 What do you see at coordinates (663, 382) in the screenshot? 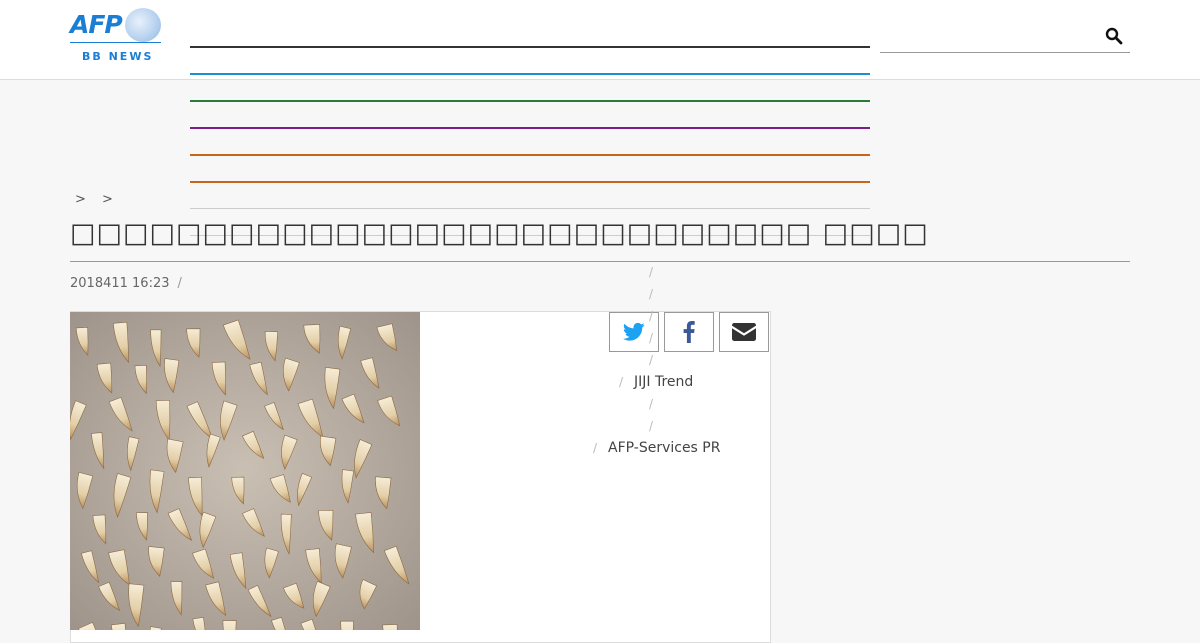
I see `pr-link-jiji-trend: JIJI Trend` at bounding box center [663, 382].